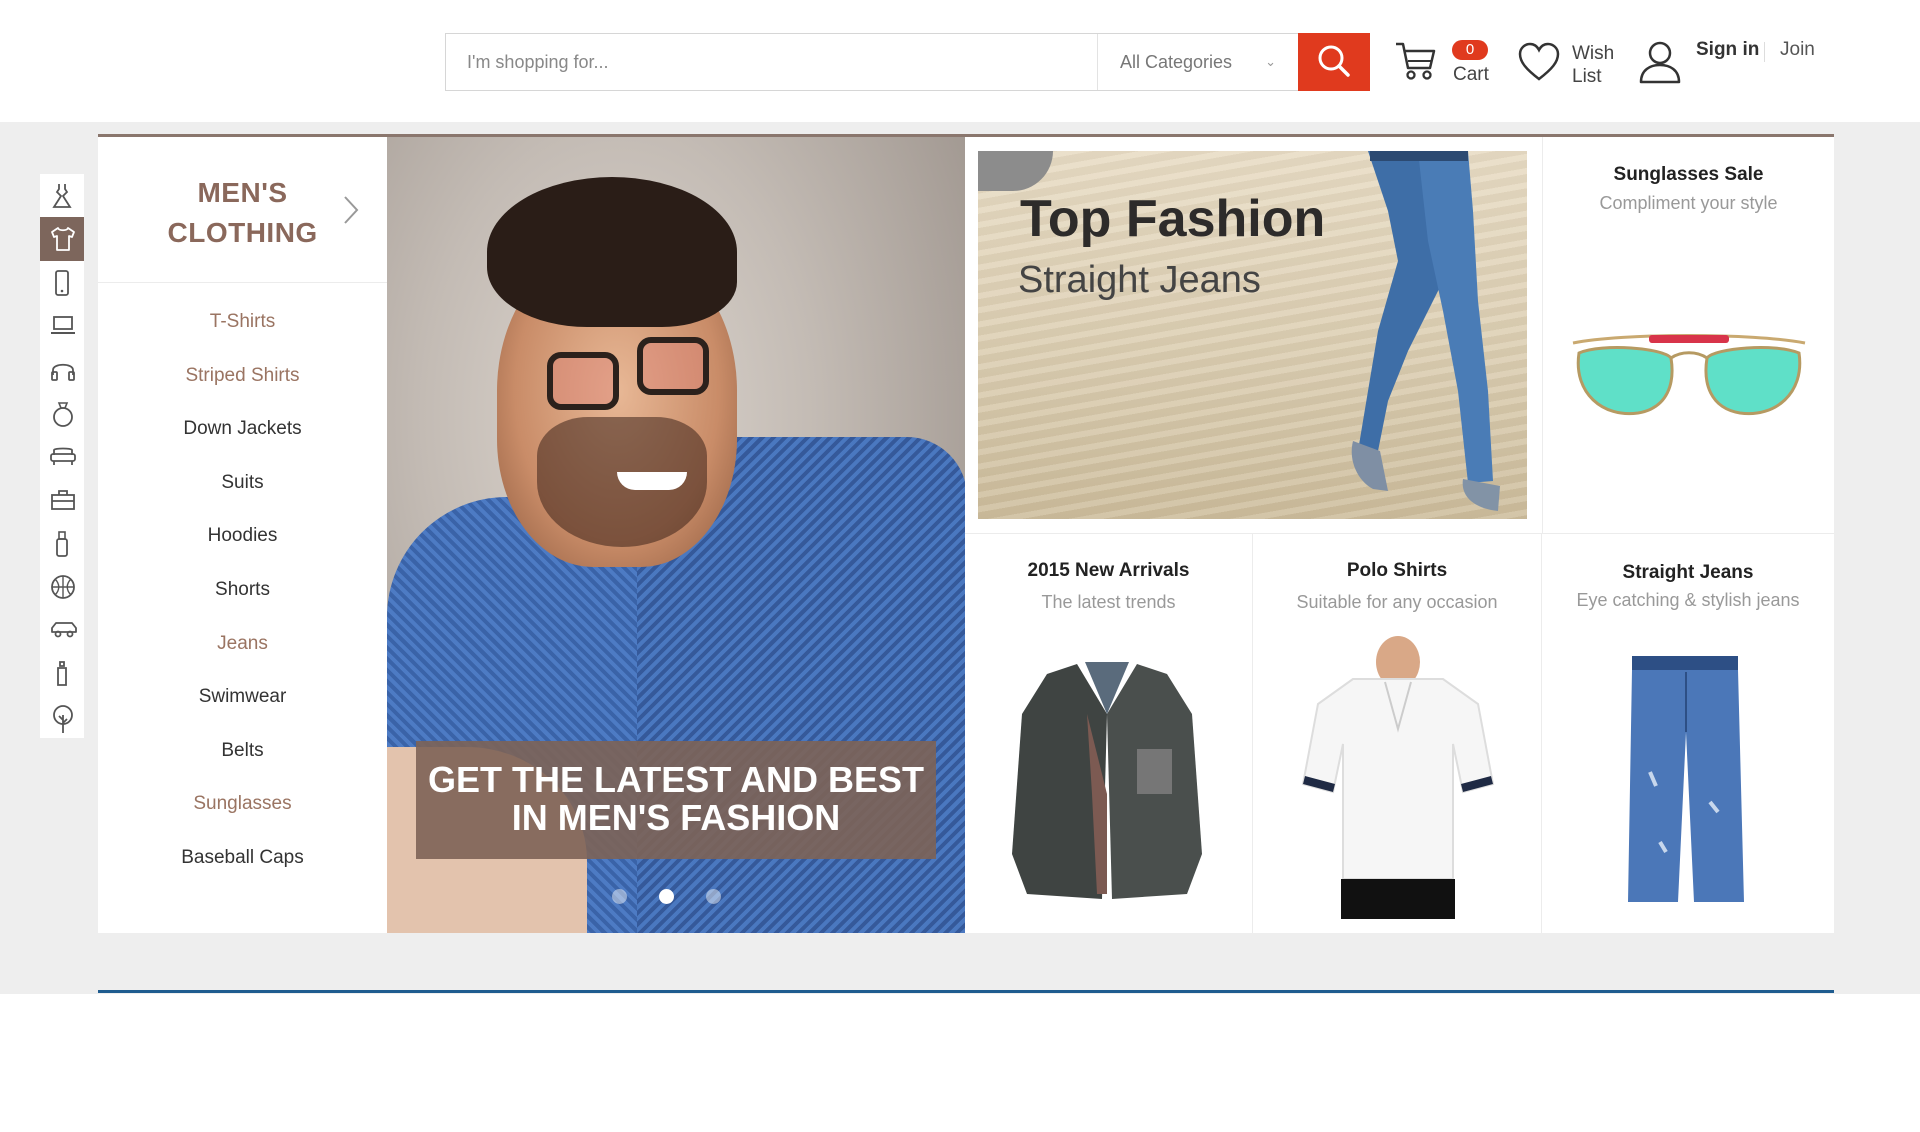 The image size is (1920, 1132). Describe the element at coordinates (1139, 280) in the screenshot. I see `top-fashion-subtitle: Straight Jeans` at that location.